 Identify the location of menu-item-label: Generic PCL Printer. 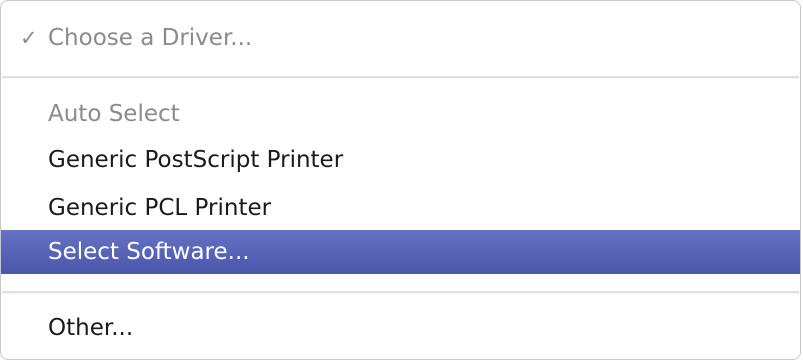
(160, 208).